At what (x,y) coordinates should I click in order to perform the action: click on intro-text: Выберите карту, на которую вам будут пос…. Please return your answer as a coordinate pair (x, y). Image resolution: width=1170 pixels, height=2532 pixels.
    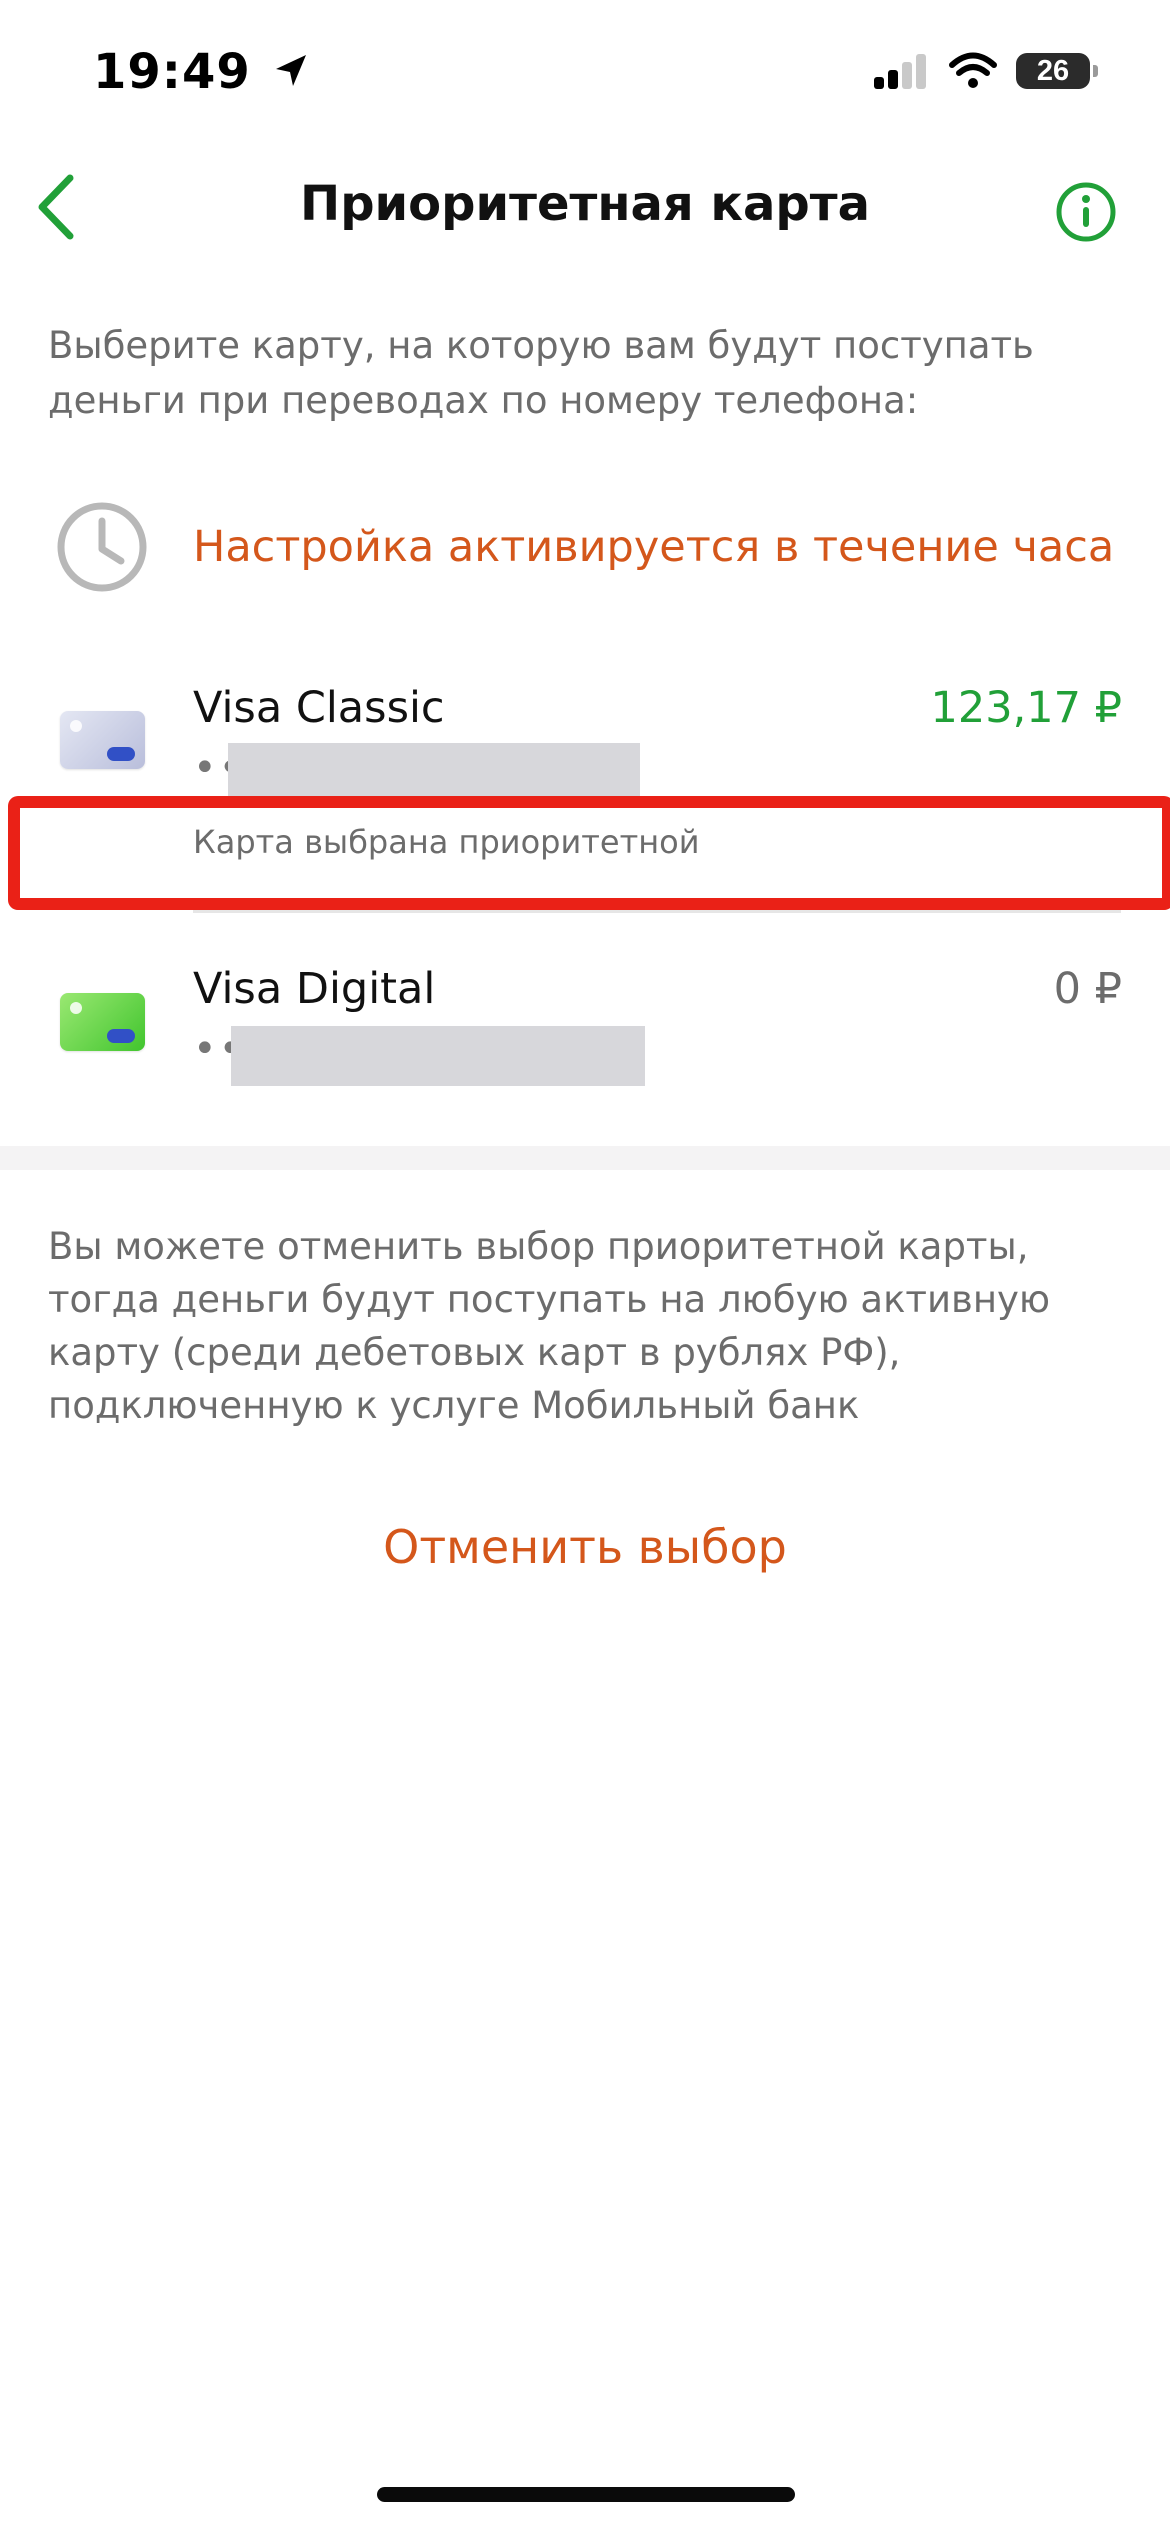
    Looking at the image, I should click on (541, 373).